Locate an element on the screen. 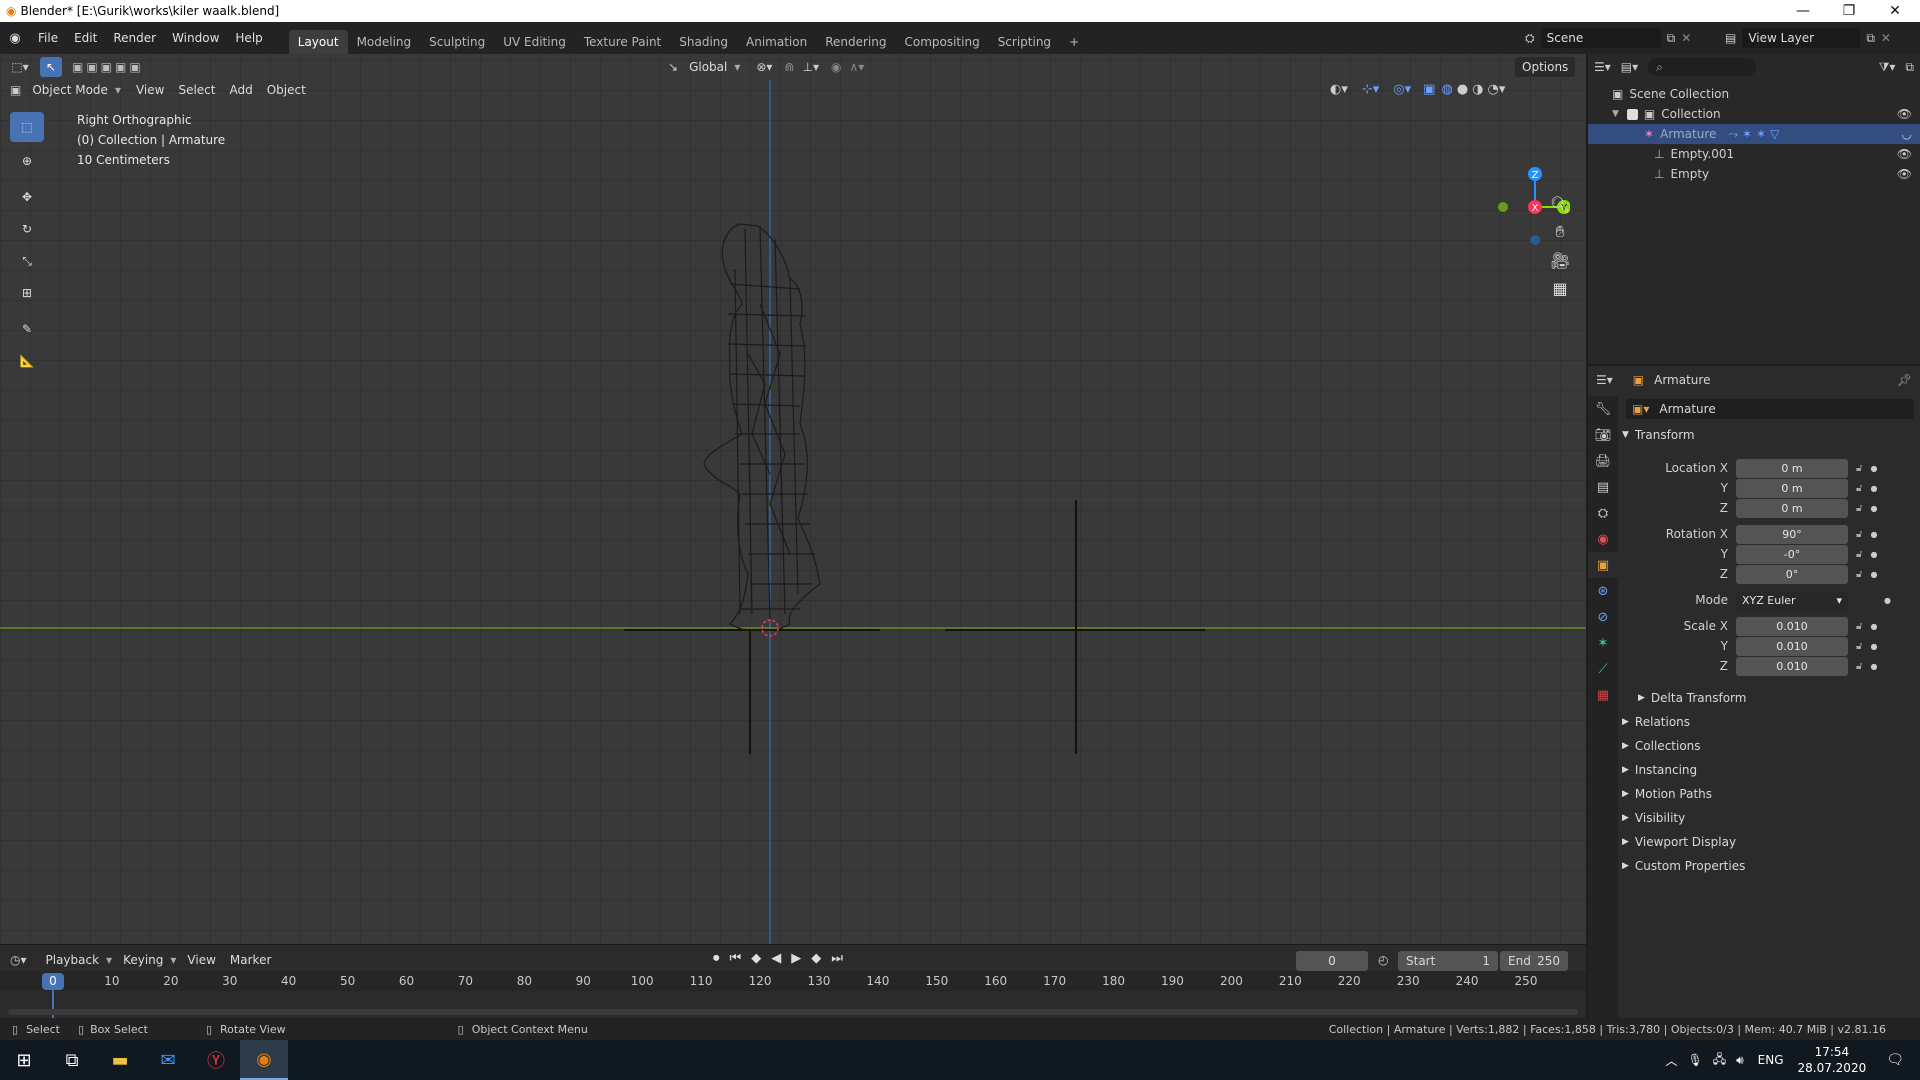  volume-icon: 🔊︎ is located at coordinates (1740, 1060).